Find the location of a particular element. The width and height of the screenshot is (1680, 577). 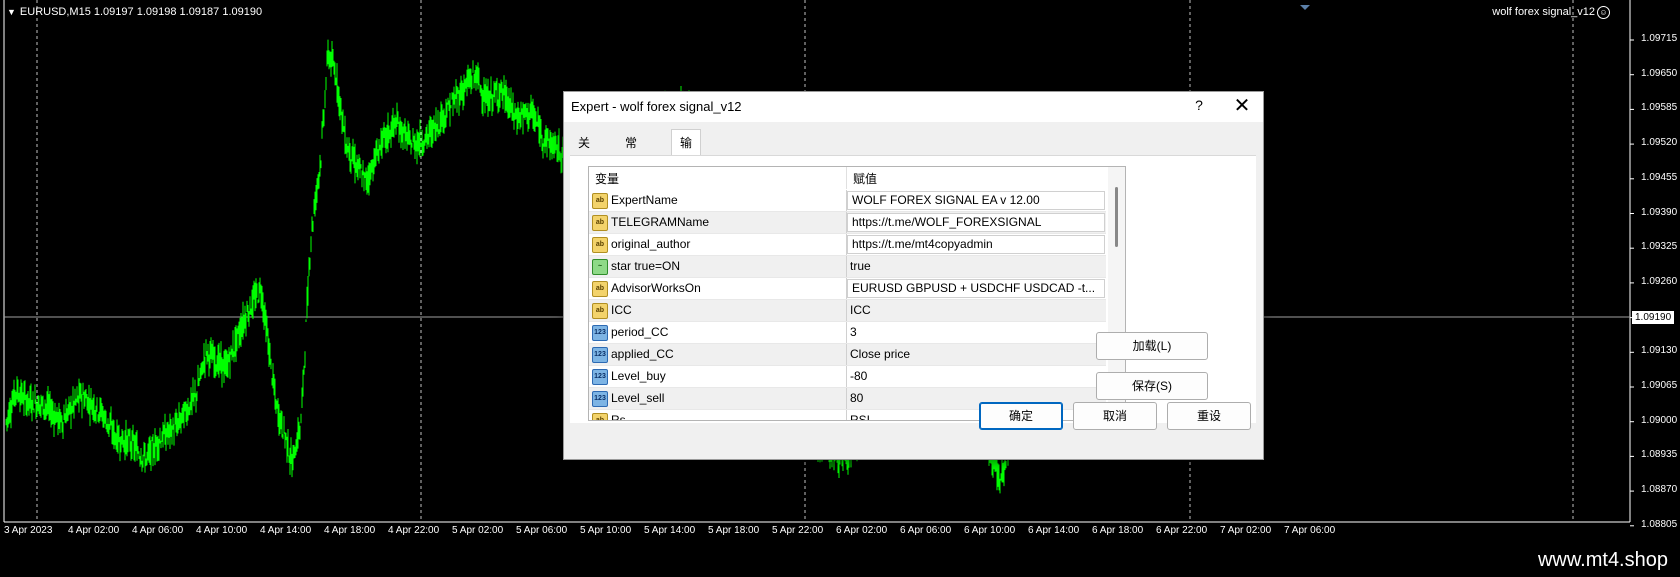

expert-name: wolf forex signal_v12 is located at coordinates (1543, 12).